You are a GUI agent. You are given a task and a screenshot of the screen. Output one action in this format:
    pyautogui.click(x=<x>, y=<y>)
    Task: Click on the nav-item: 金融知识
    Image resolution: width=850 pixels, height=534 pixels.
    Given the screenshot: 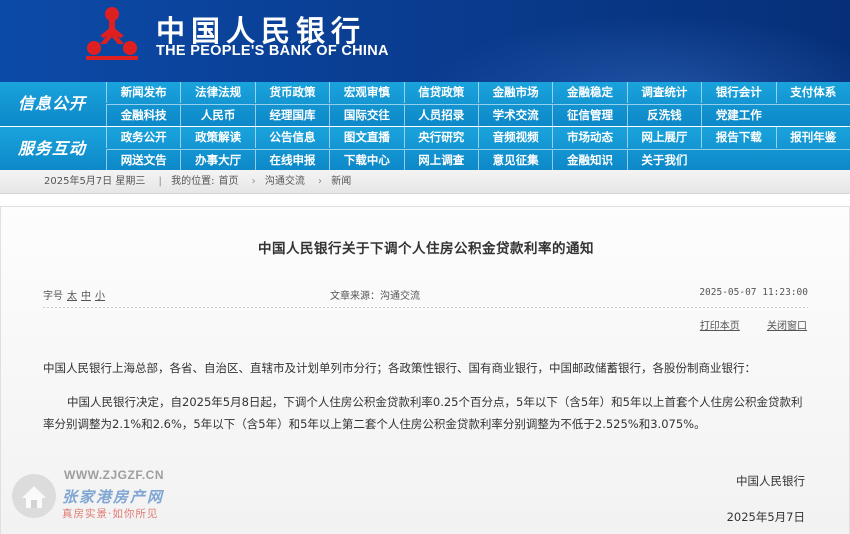 What is the action you would take?
    pyautogui.click(x=589, y=160)
    